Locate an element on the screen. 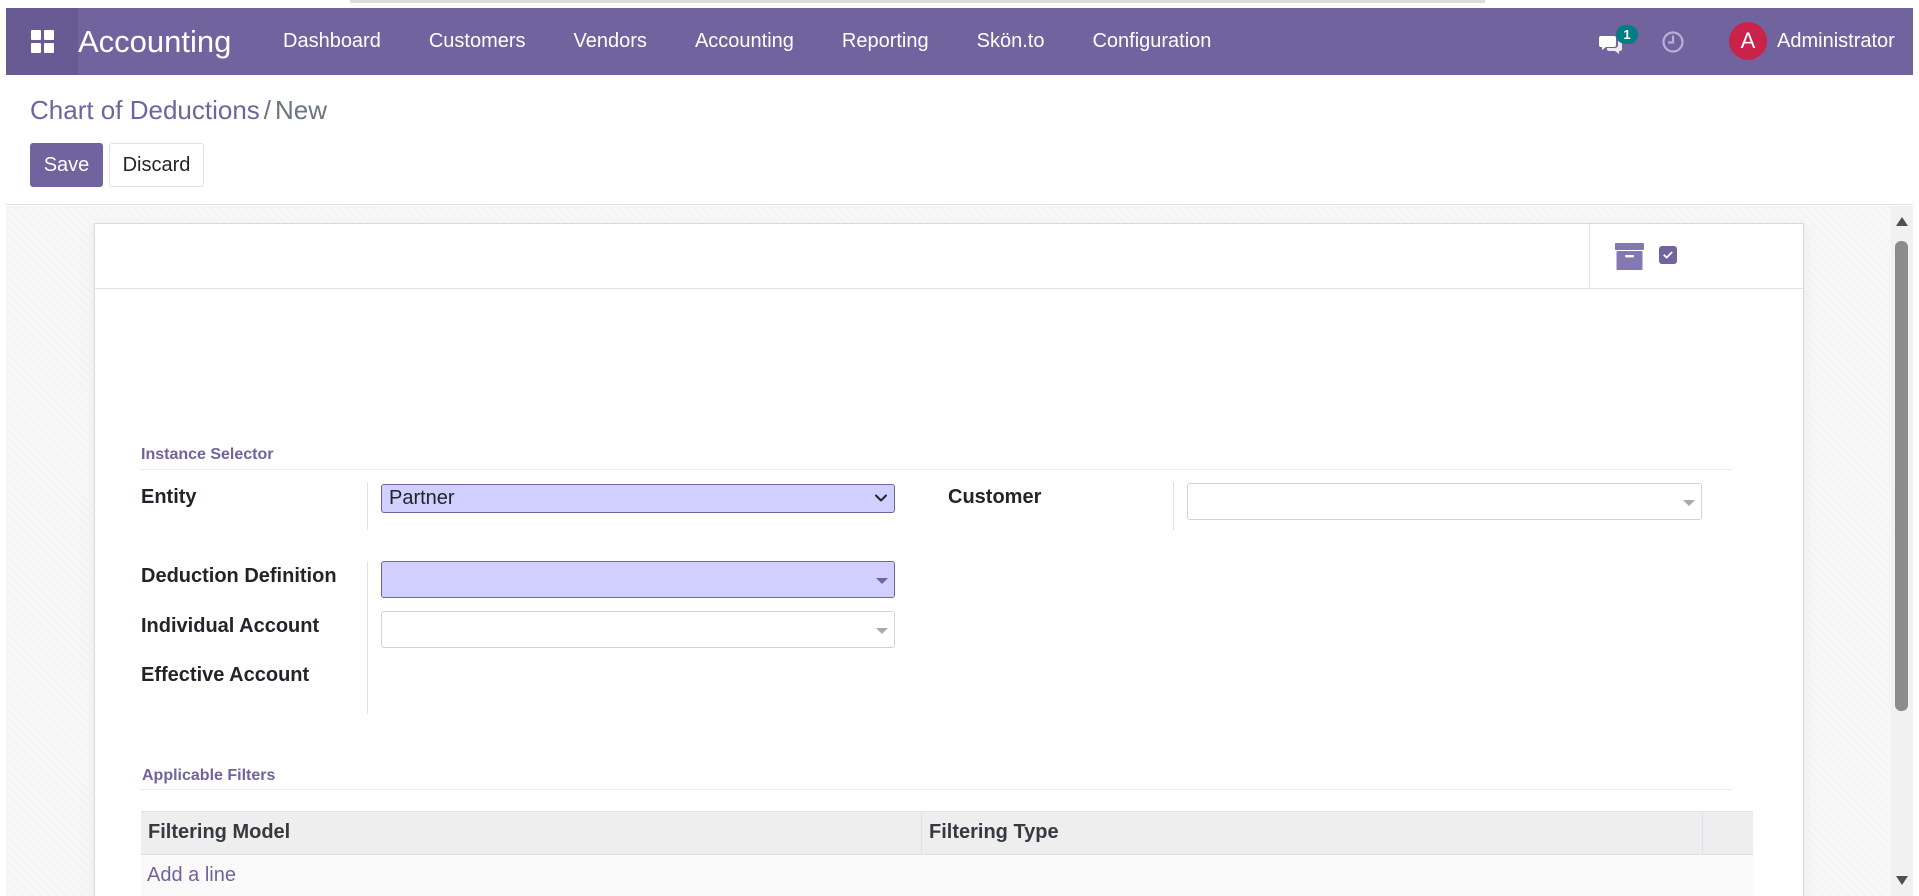 Image resolution: width=1919 pixels, height=896 pixels. individual-account-label: Individual Account is located at coordinates (230, 626).